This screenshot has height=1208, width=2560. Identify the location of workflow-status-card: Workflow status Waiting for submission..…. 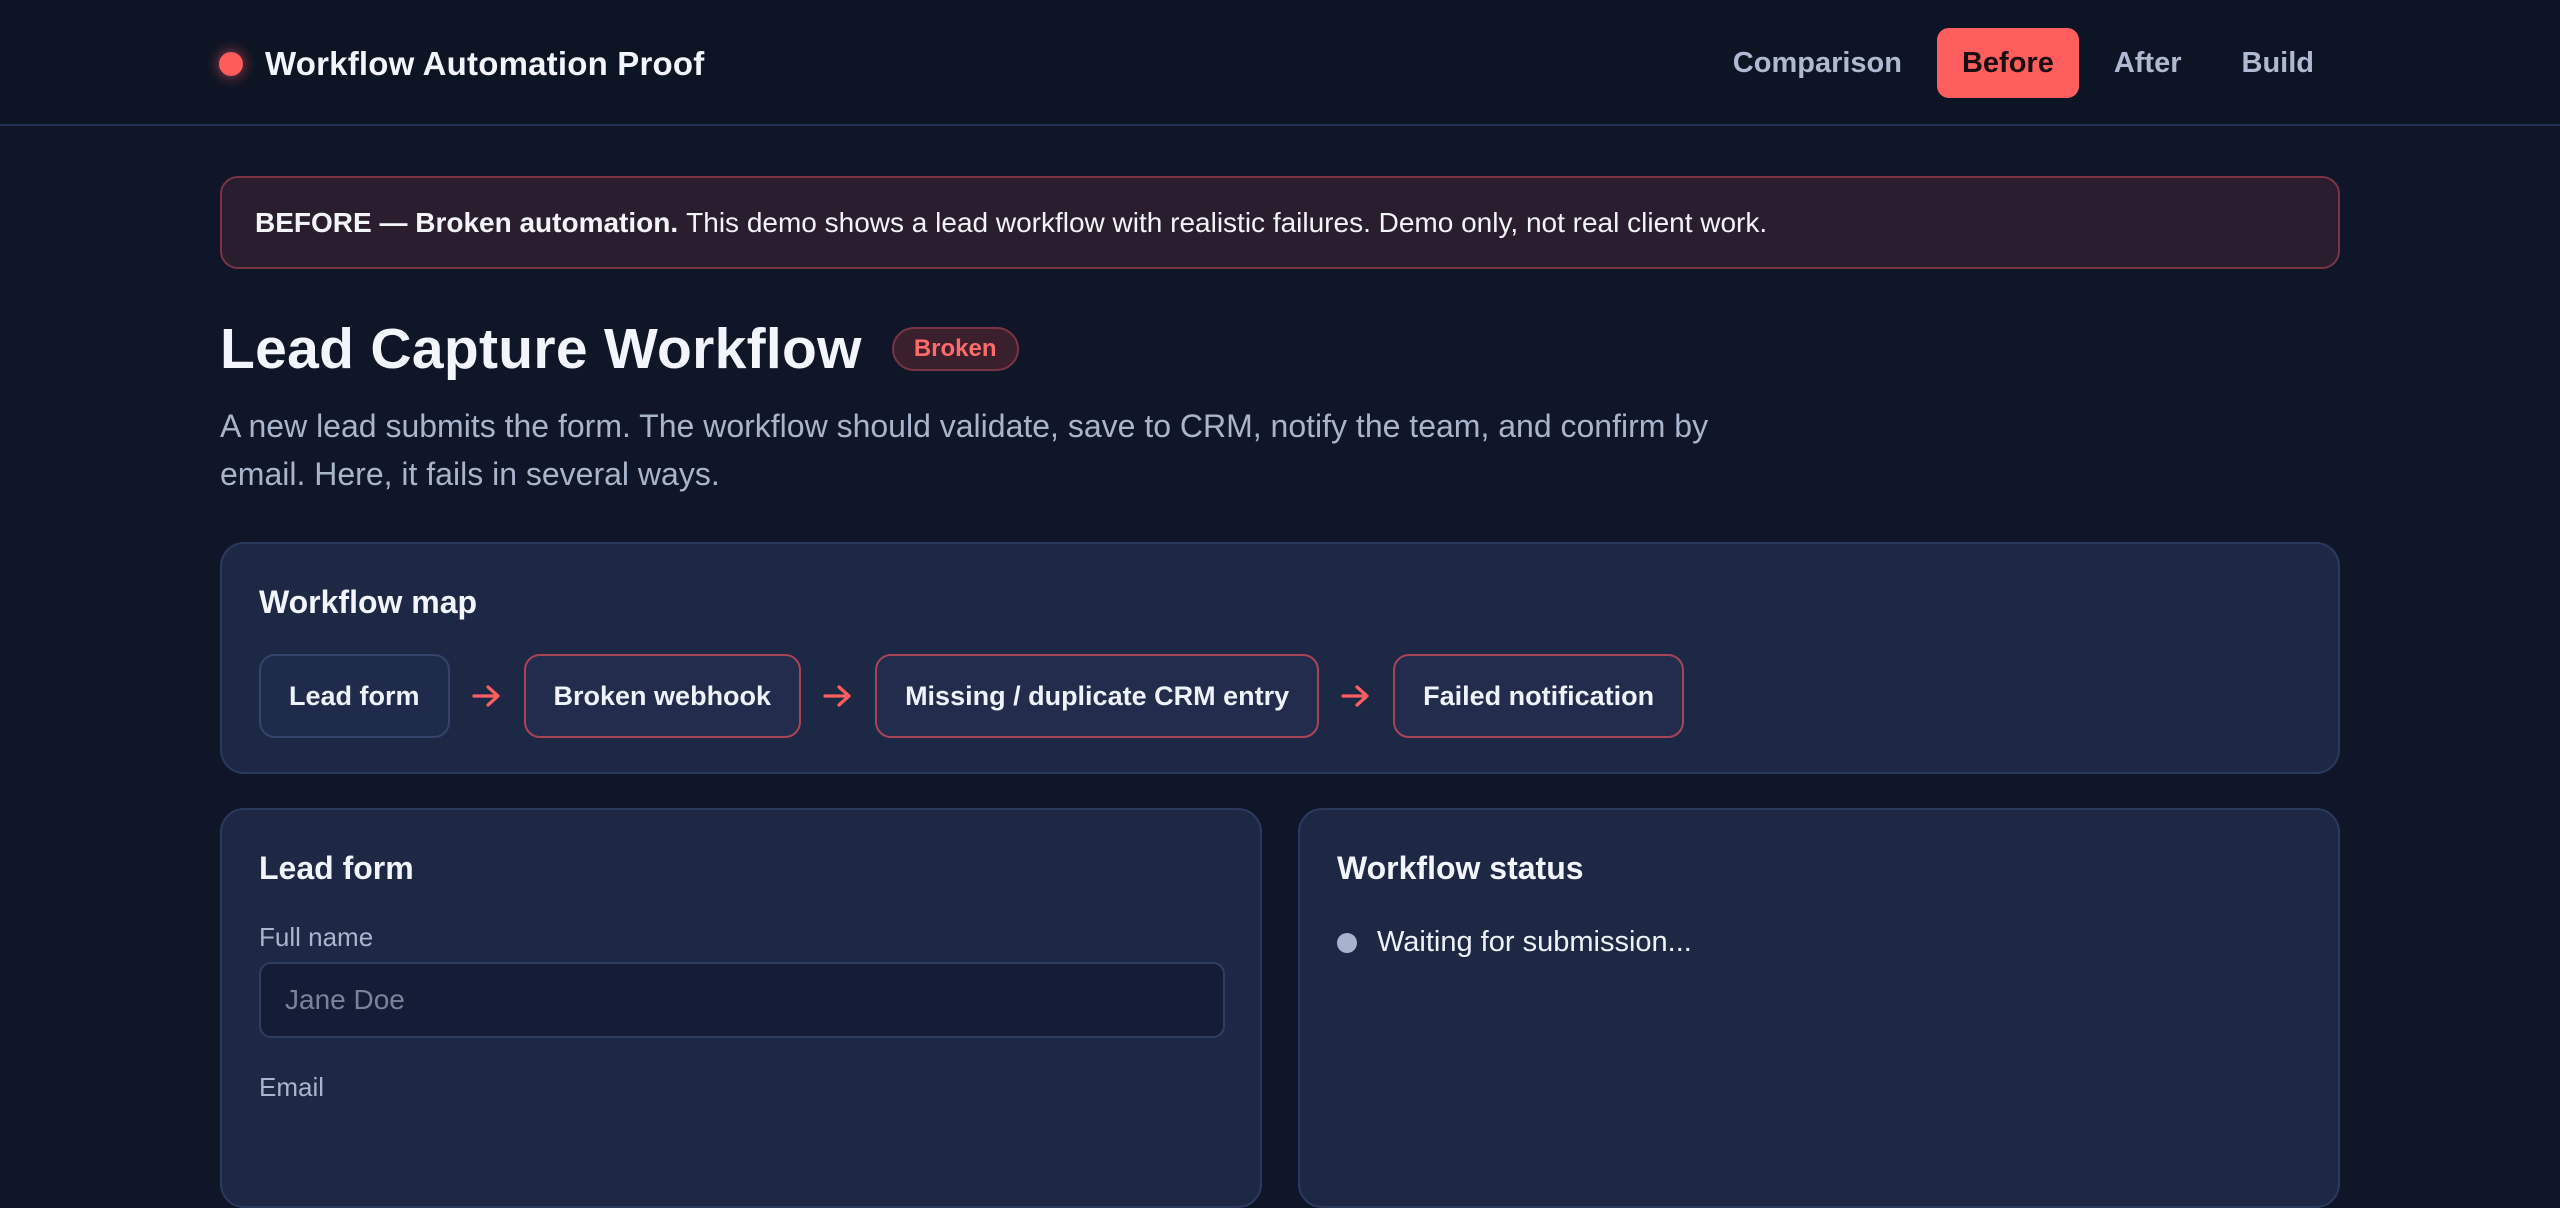
(1819, 1008).